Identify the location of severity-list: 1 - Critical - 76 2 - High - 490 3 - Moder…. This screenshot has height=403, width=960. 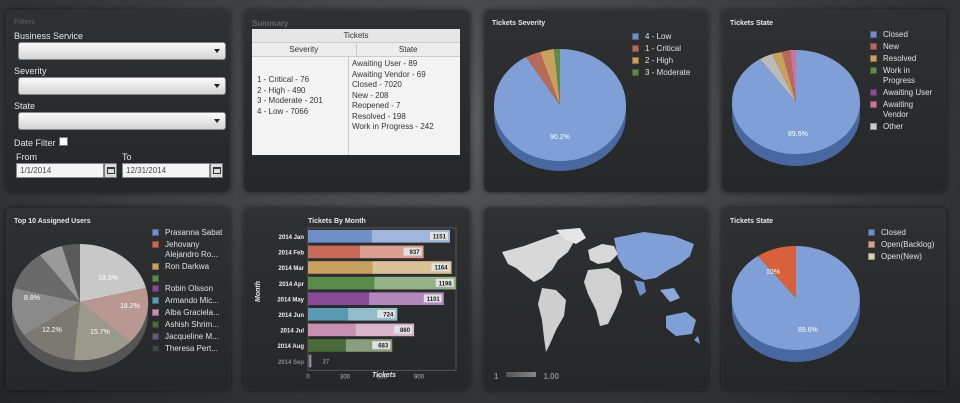
(290, 96).